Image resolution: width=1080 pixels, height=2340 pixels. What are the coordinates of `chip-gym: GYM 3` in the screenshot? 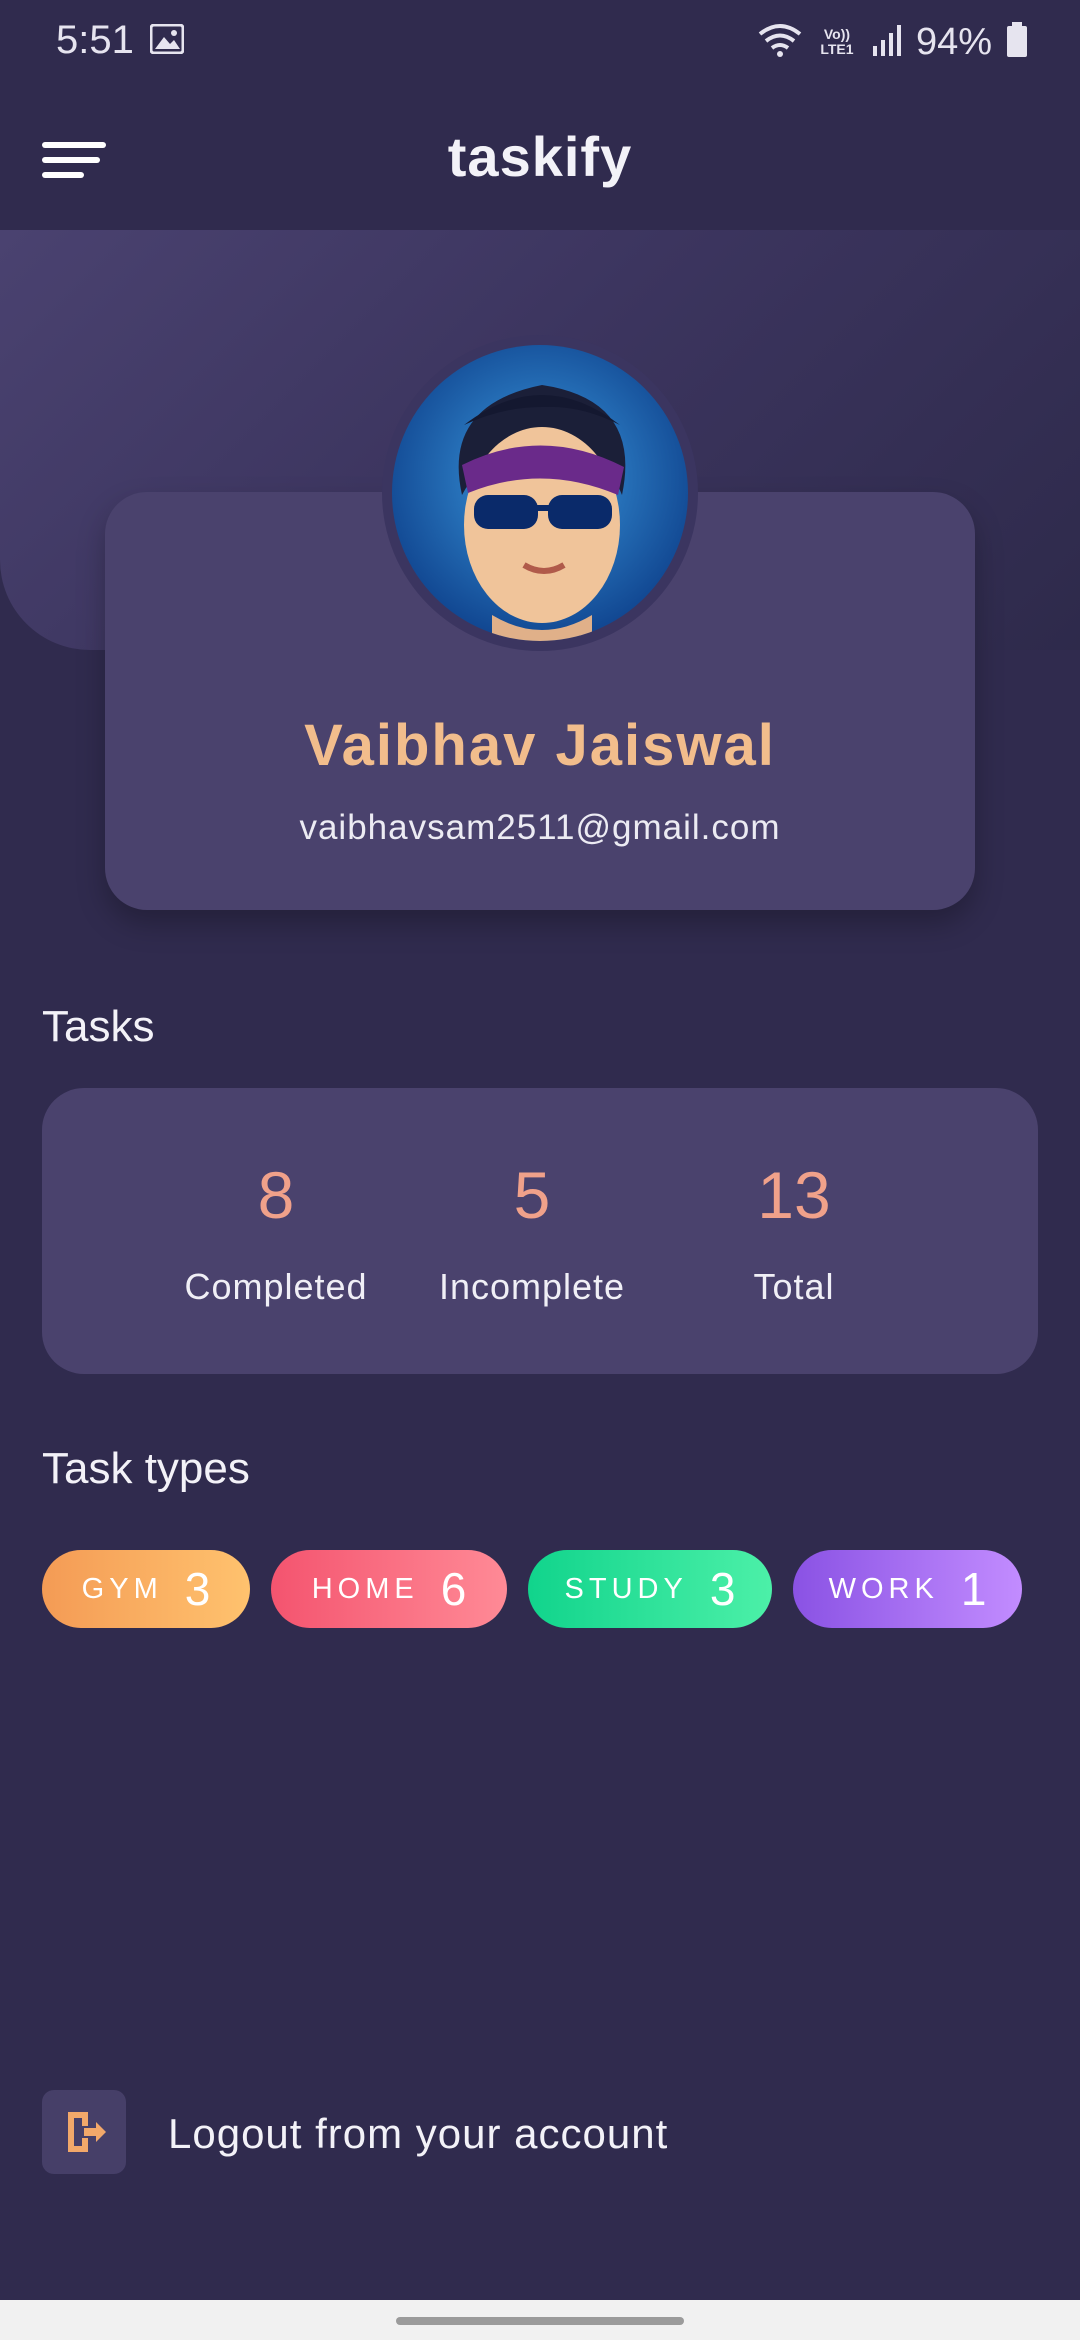 It's located at (146, 1589).